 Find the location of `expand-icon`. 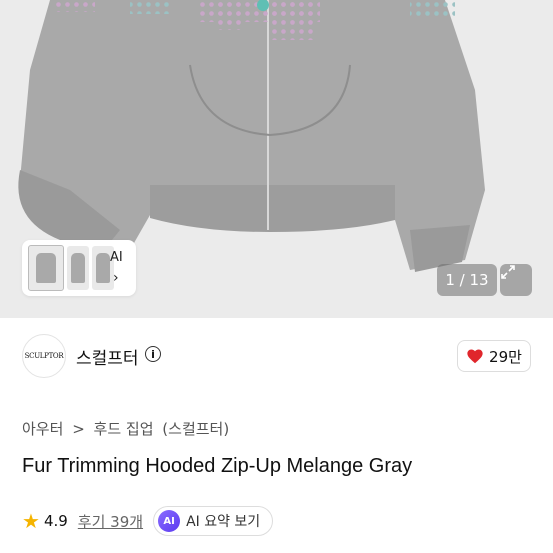

expand-icon is located at coordinates (516, 280).